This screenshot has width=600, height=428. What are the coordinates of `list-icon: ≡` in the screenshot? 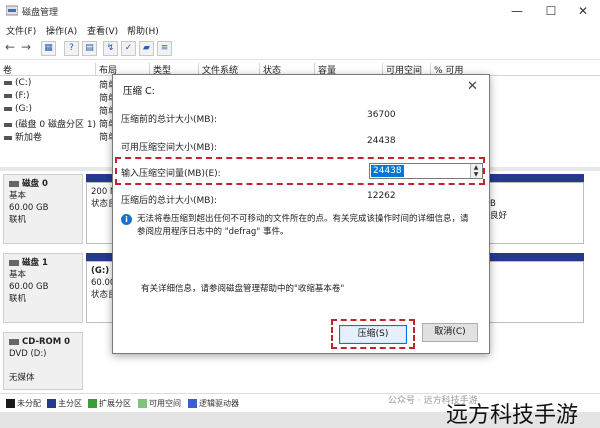 It's located at (164, 48).